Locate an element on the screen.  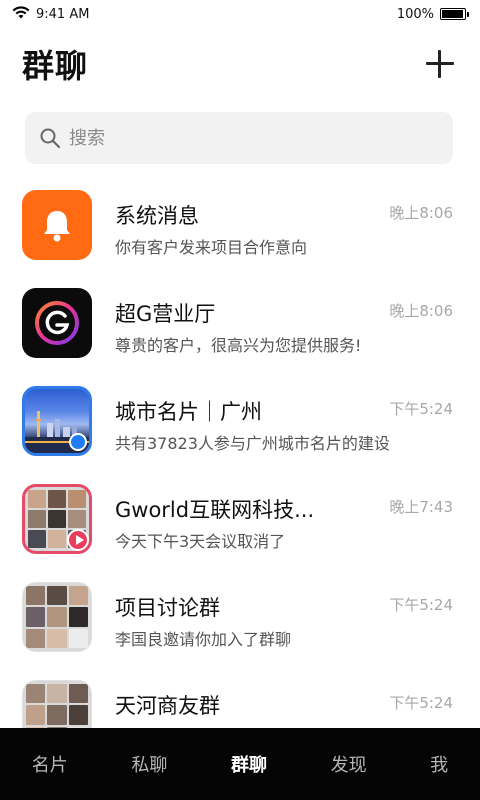
battery-percent: 100% is located at coordinates (415, 14).